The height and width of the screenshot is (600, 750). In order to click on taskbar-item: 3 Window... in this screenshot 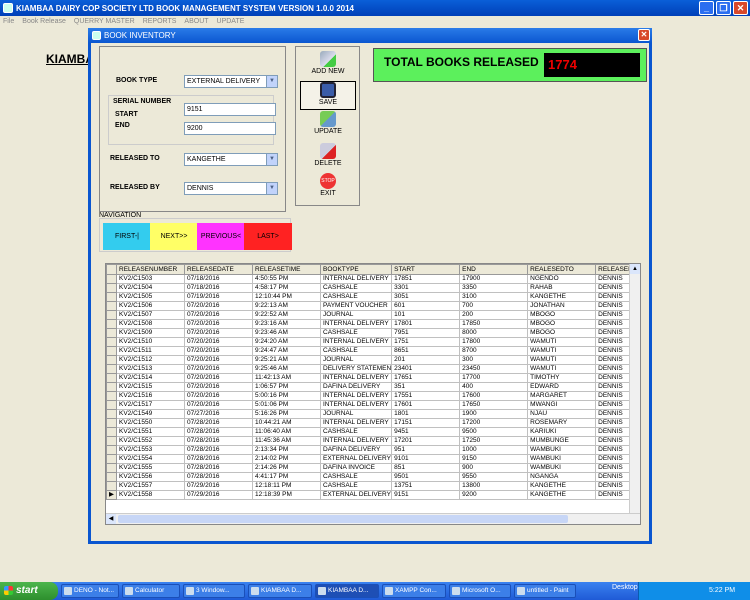, I will do `click(214, 591)`.